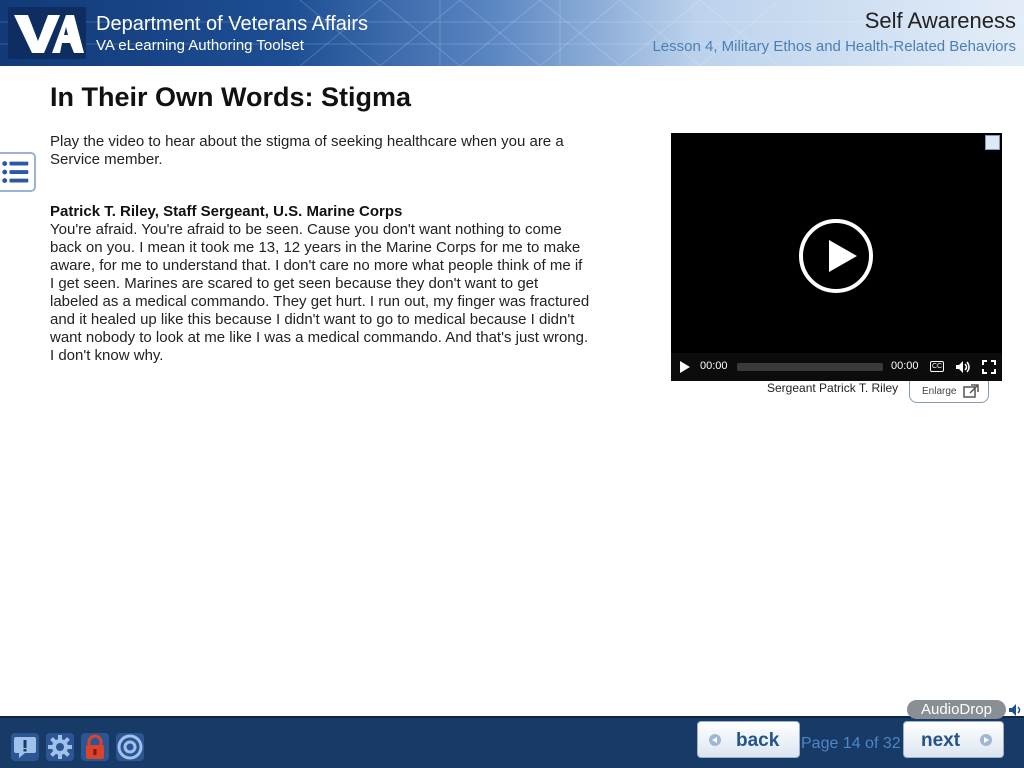 Image resolution: width=1024 pixels, height=768 pixels. Describe the element at coordinates (200, 45) in the screenshot. I see `org-subtitle: VA eLearning Authoring Toolset` at that location.